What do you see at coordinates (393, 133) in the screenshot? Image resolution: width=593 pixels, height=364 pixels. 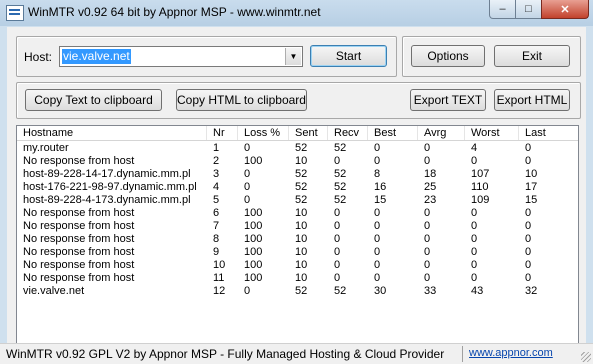 I see `column-header-best: Best` at bounding box center [393, 133].